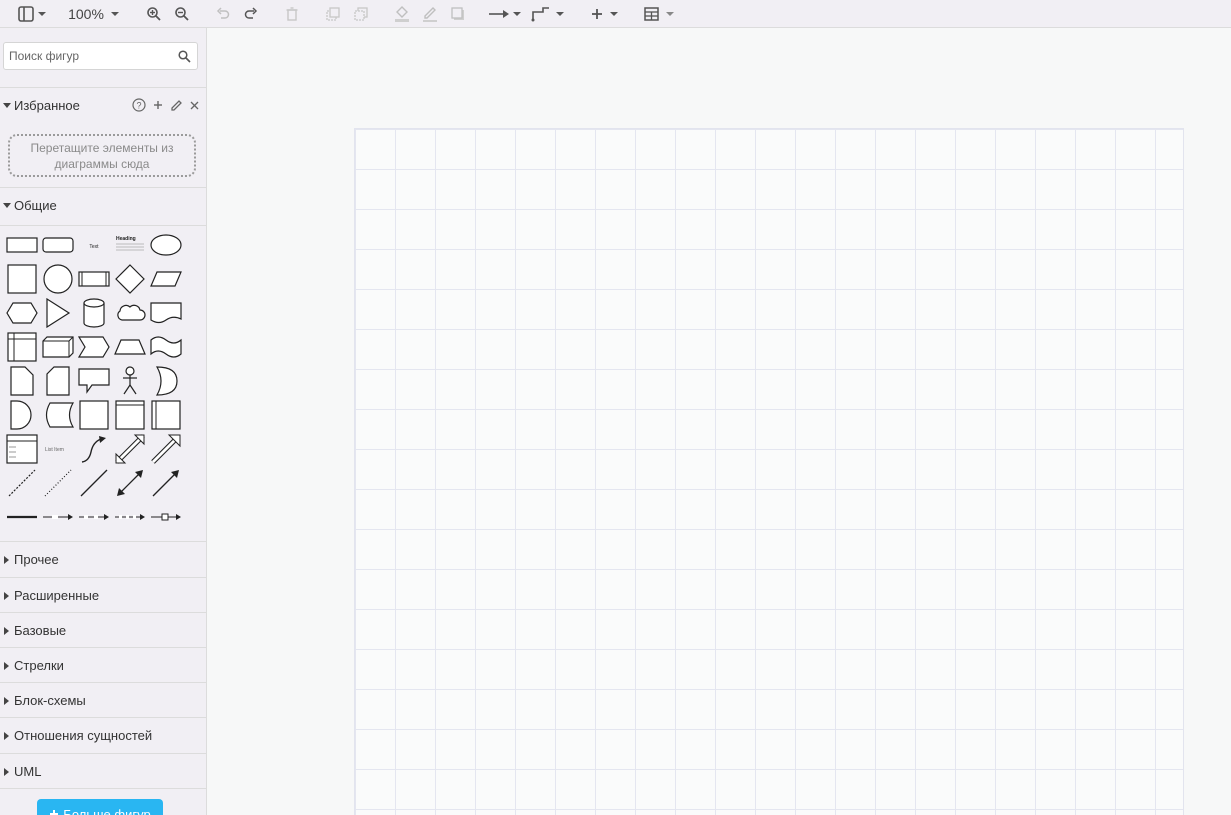 The image size is (1231, 815). Describe the element at coordinates (22, 347) in the screenshot. I see `shape-internal-storage` at that location.